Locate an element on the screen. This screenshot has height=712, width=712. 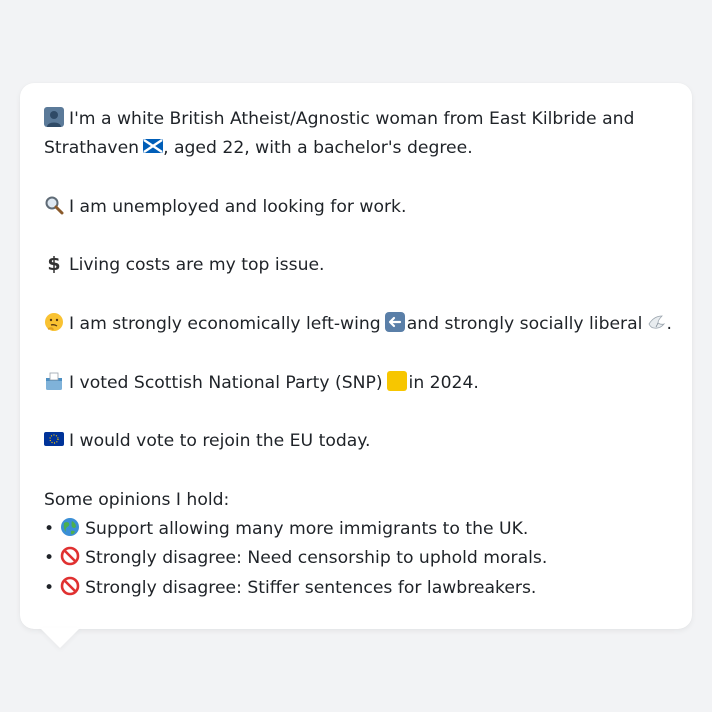
opinions-heading: Some opinions I hold: is located at coordinates (137, 499).